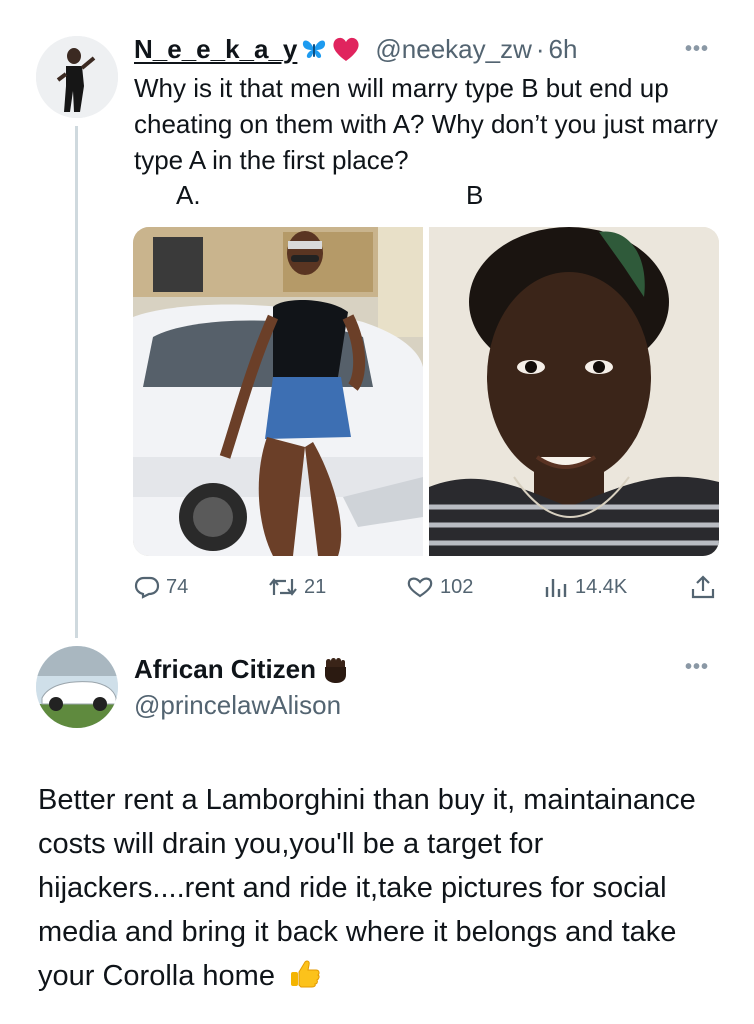 The width and height of the screenshot is (754, 1024). I want to click on avatar-african-citizen, so click(77, 687).